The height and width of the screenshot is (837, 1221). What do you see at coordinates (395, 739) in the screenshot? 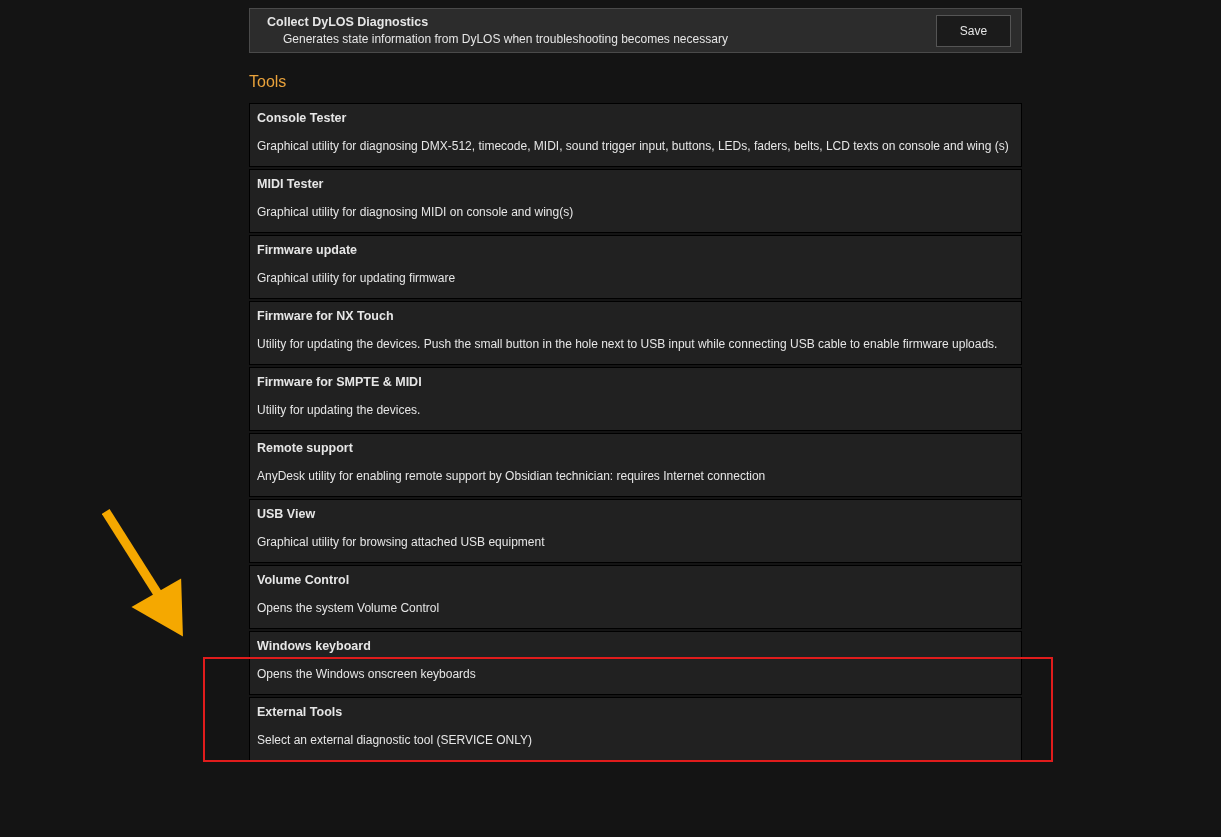
I see `tool-description: Select an external diagnostic tool (SERVICE ONLY)` at bounding box center [395, 739].